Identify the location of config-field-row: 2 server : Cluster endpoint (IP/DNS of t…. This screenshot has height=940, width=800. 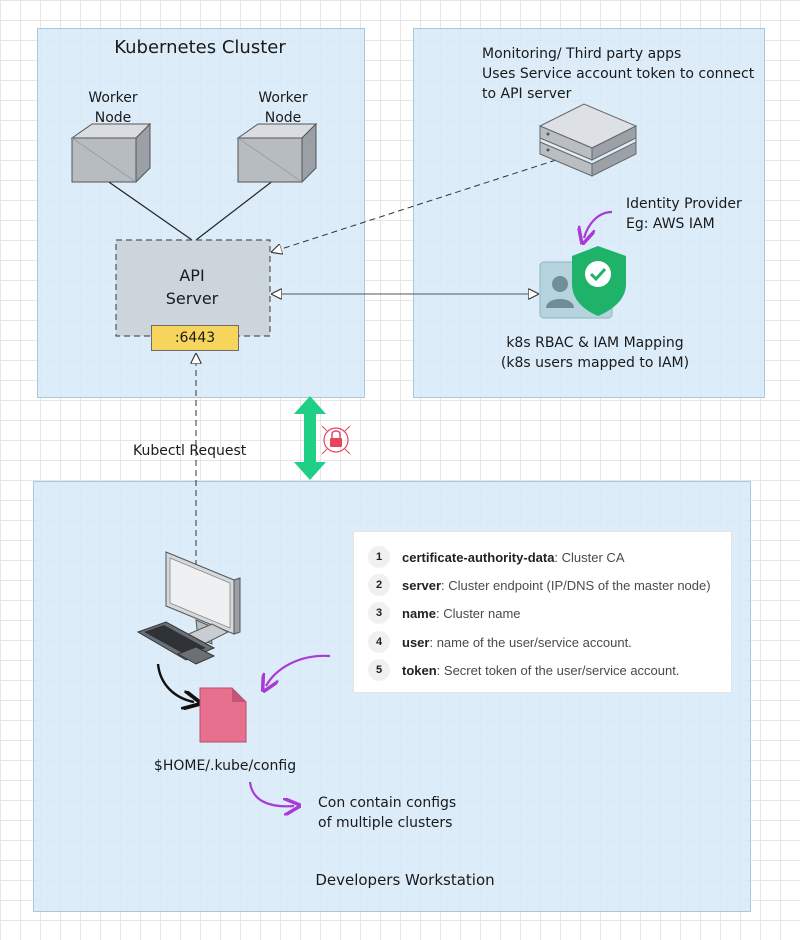
(539, 585).